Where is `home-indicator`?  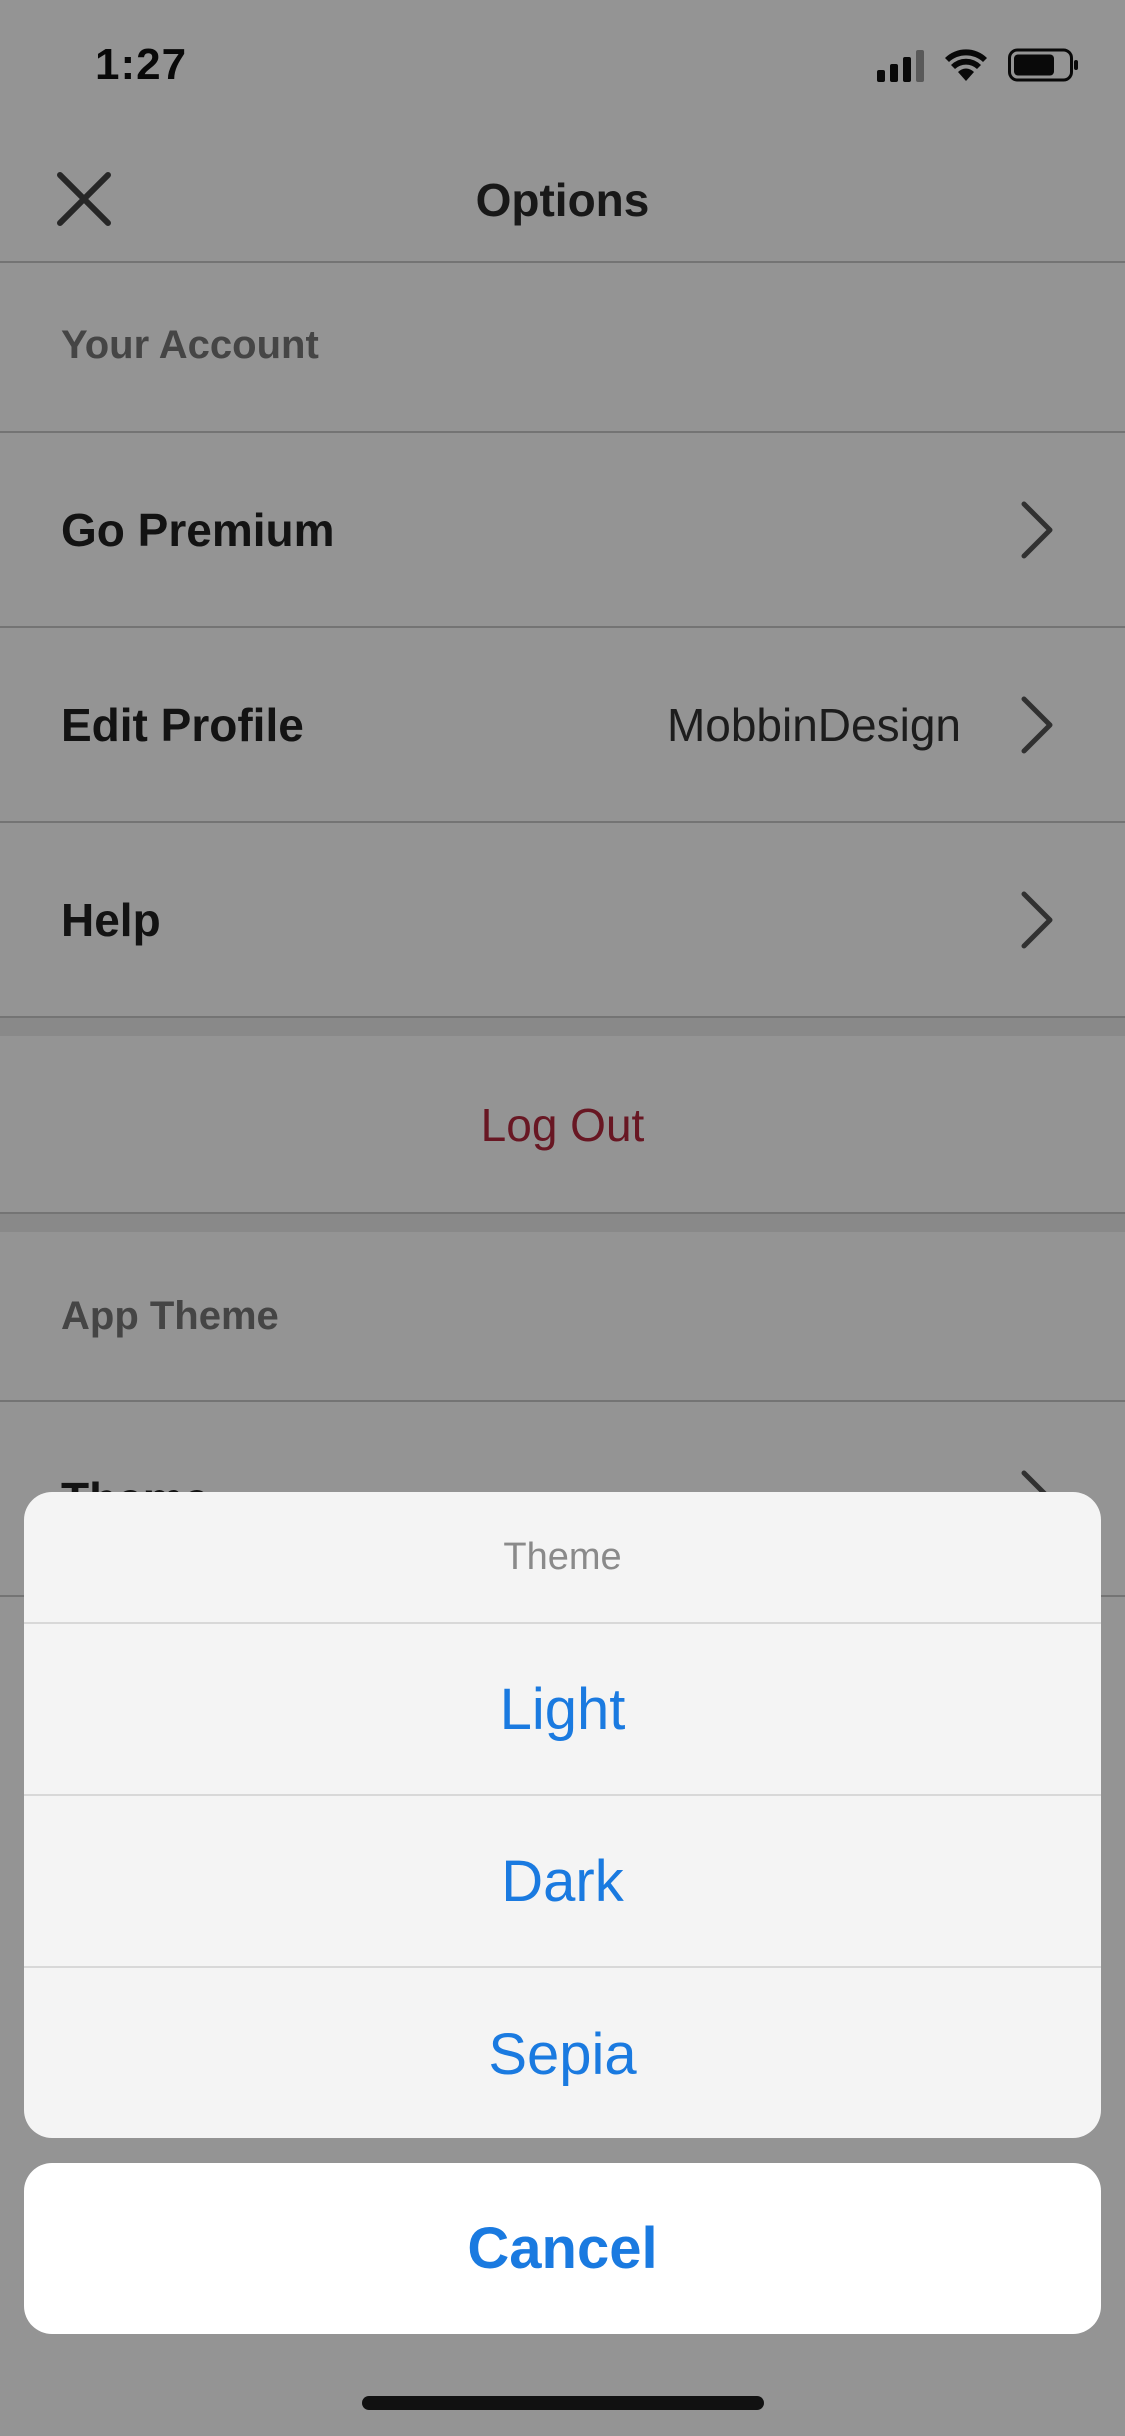
home-indicator is located at coordinates (563, 2403).